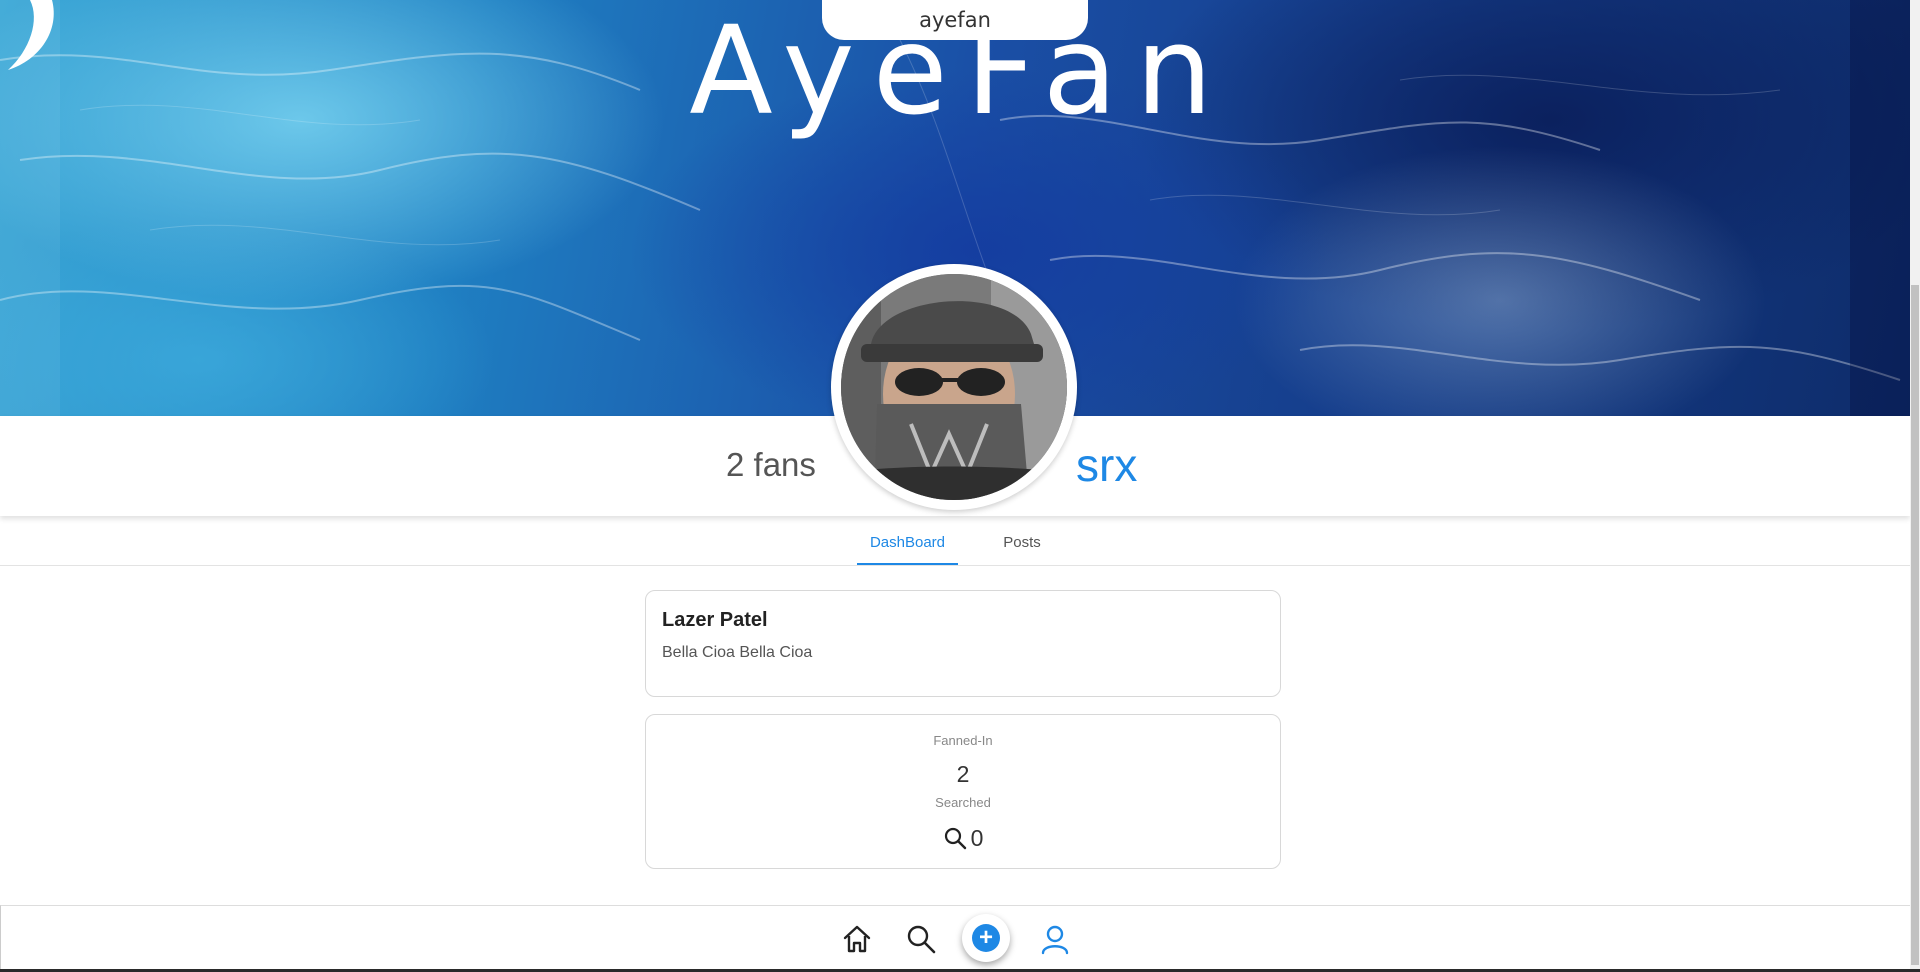 Image resolution: width=1920 pixels, height=972 pixels. I want to click on logo-swoosh-icon, so click(31, 35).